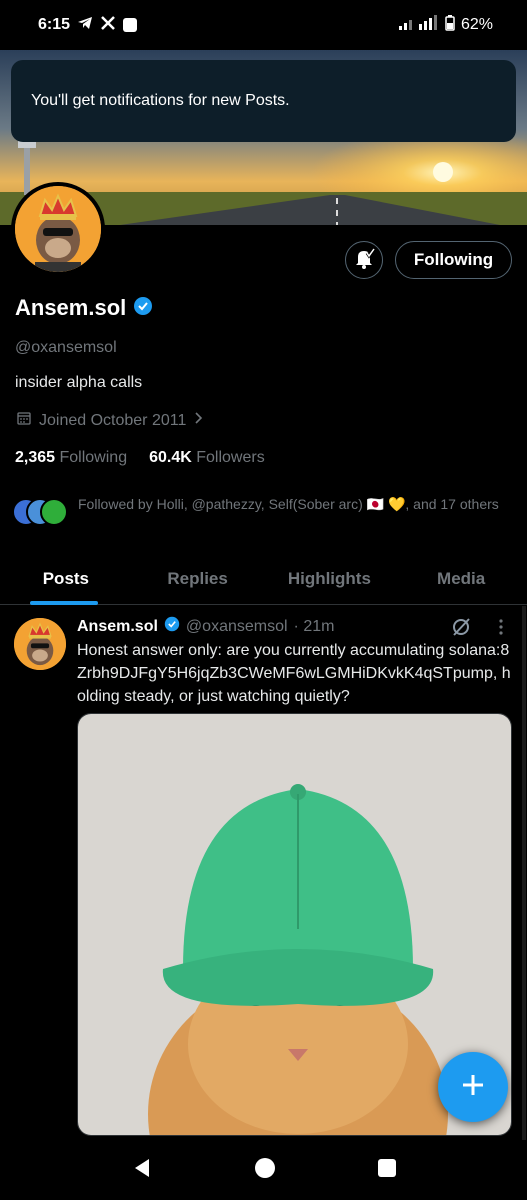 The width and height of the screenshot is (527, 1200). I want to click on calendar-icon, so click(24, 420).